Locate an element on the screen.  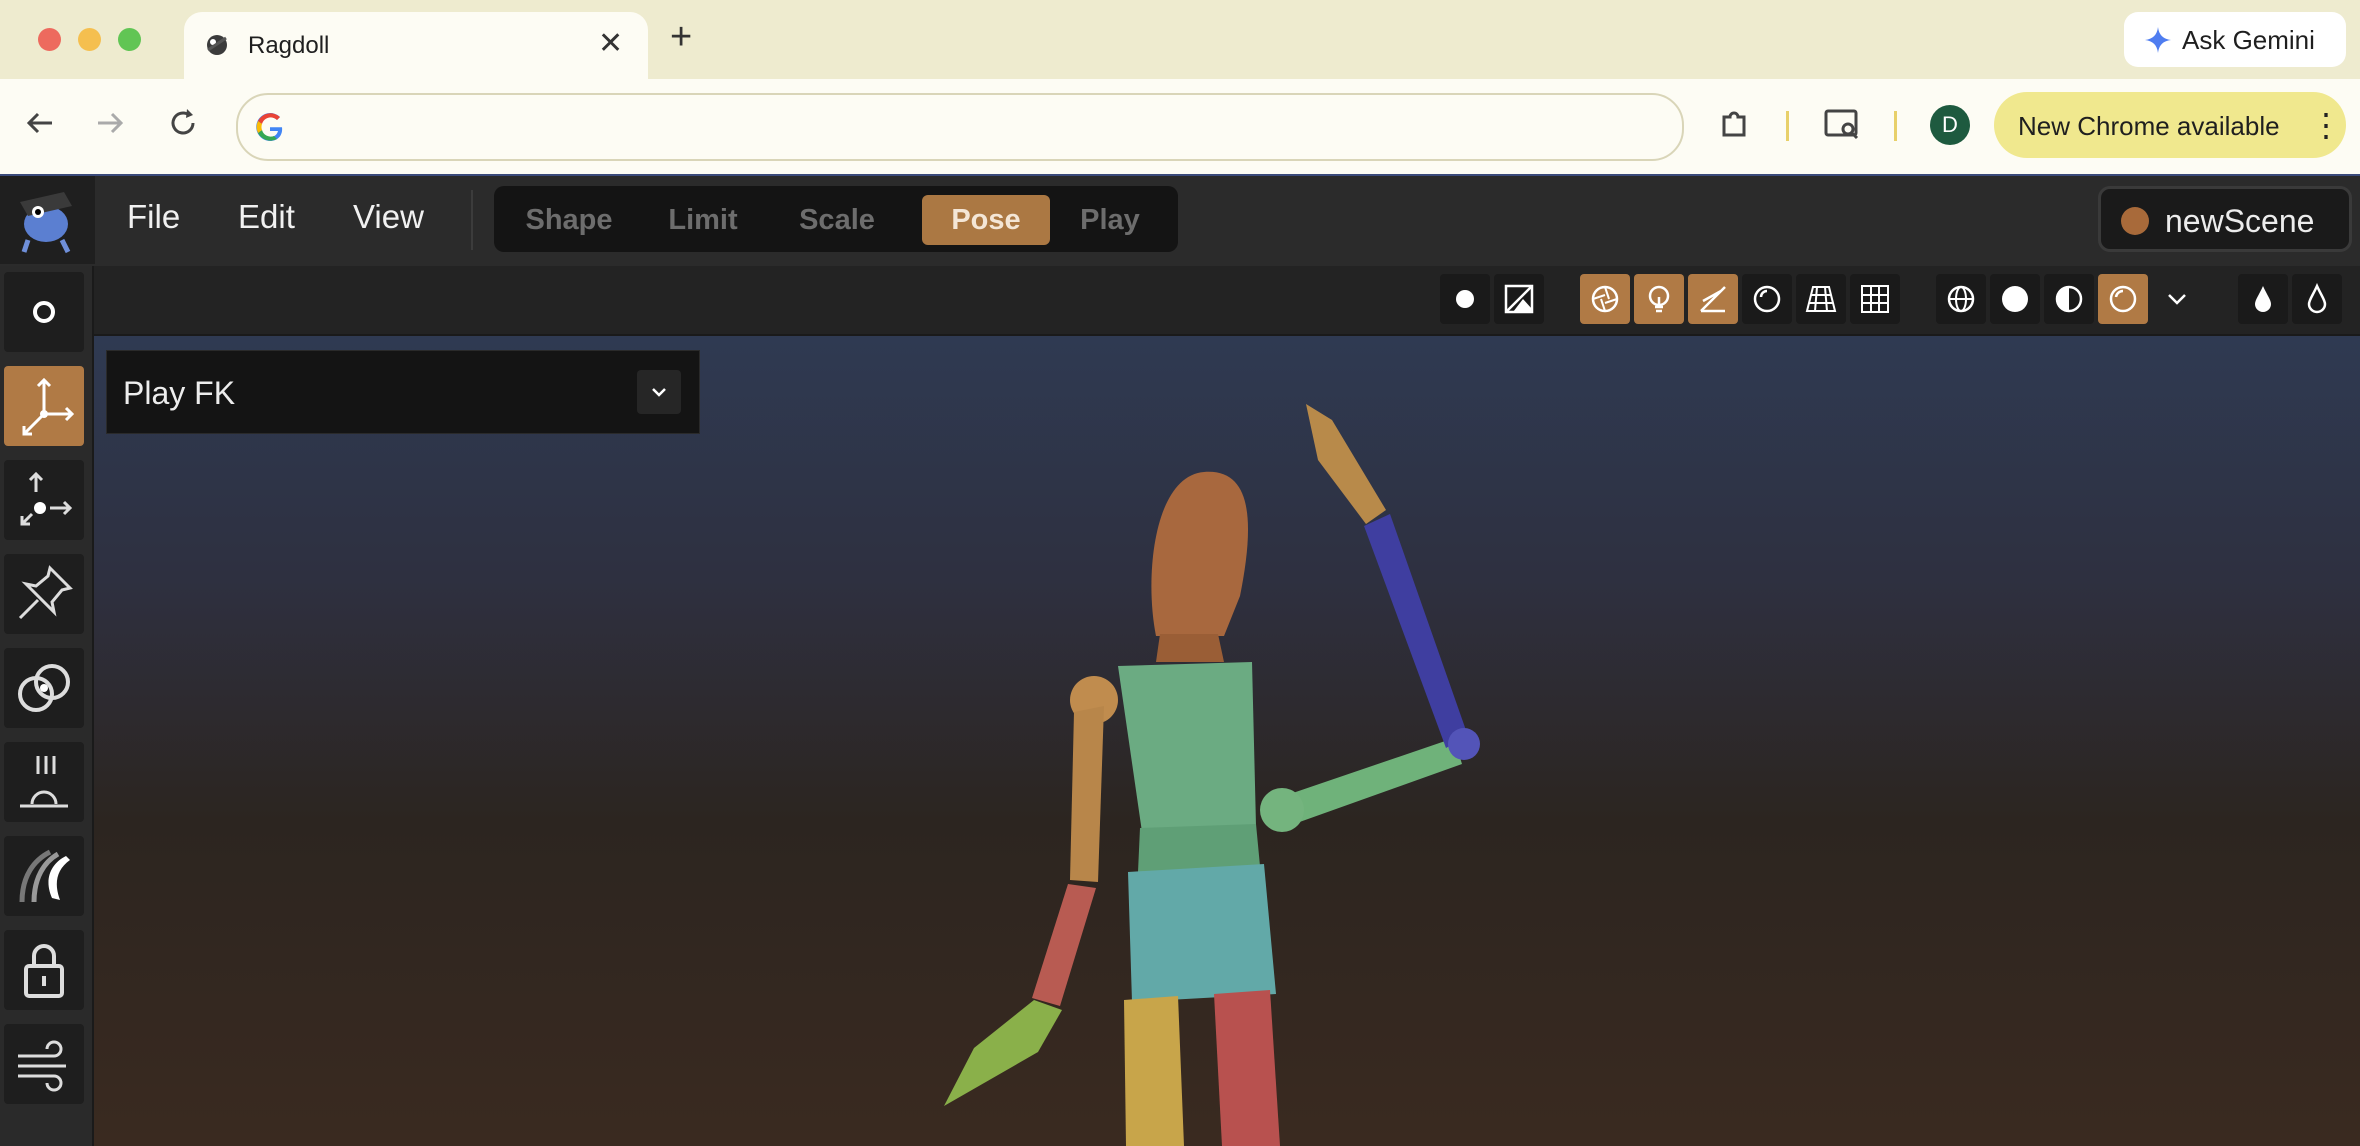
extensions-puzzle-icon is located at coordinates (1735, 124).